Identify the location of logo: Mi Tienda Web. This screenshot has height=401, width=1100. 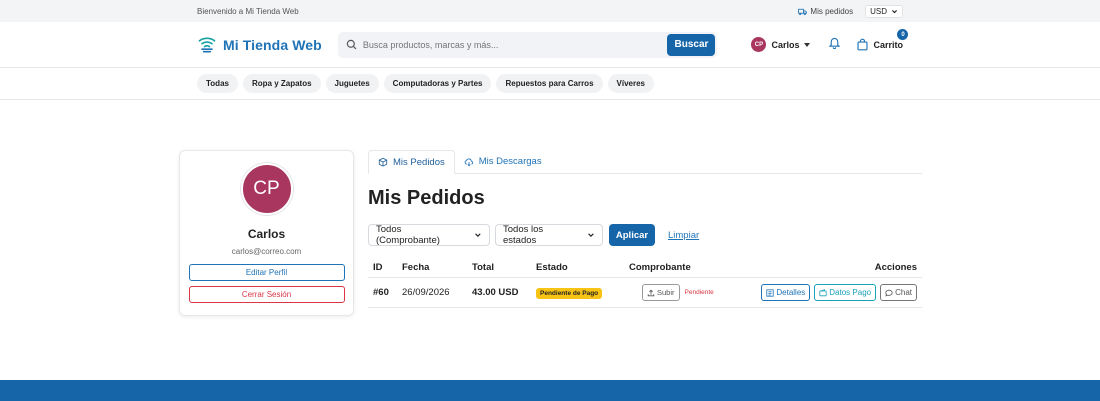
(267, 45).